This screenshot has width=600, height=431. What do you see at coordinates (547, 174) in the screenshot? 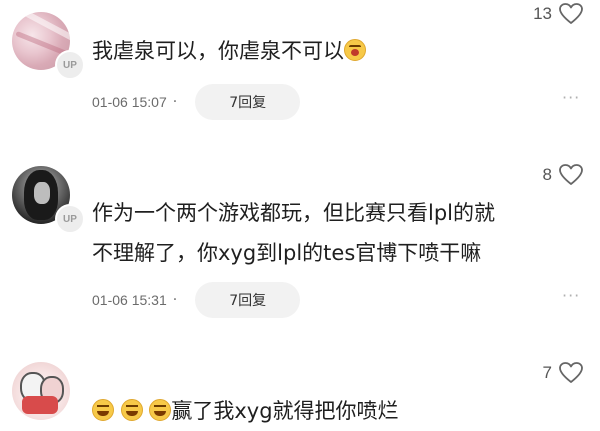
I see `like-count: 8` at bounding box center [547, 174].